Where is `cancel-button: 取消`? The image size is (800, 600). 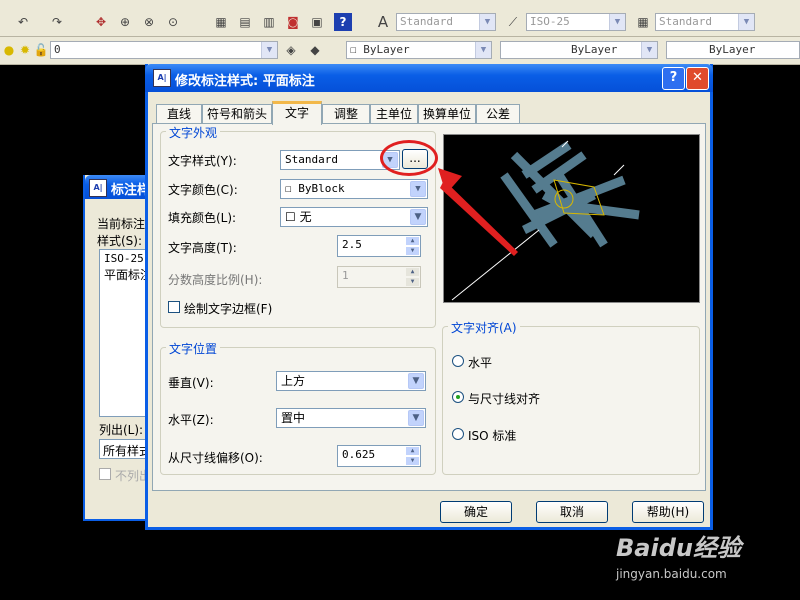
cancel-button: 取消 is located at coordinates (572, 512).